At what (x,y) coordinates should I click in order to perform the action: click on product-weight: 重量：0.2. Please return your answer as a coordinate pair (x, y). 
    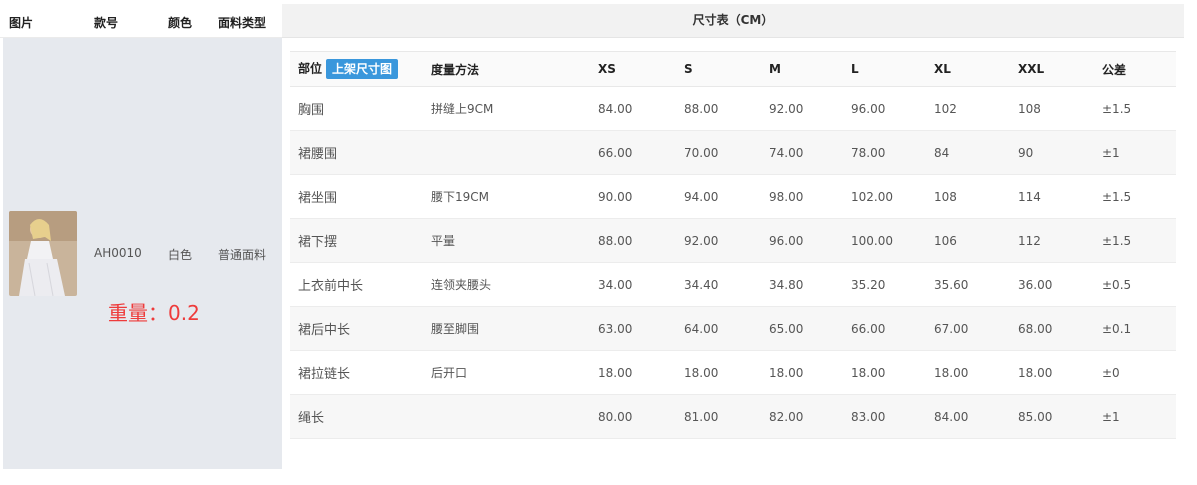
    Looking at the image, I should click on (154, 313).